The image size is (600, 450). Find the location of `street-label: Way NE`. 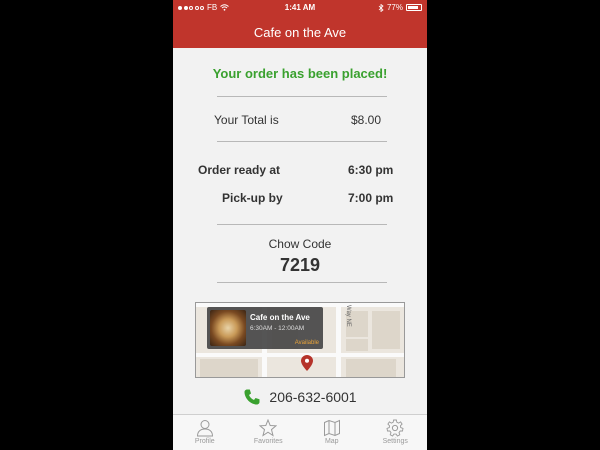

street-label: Way NE is located at coordinates (348, 316).